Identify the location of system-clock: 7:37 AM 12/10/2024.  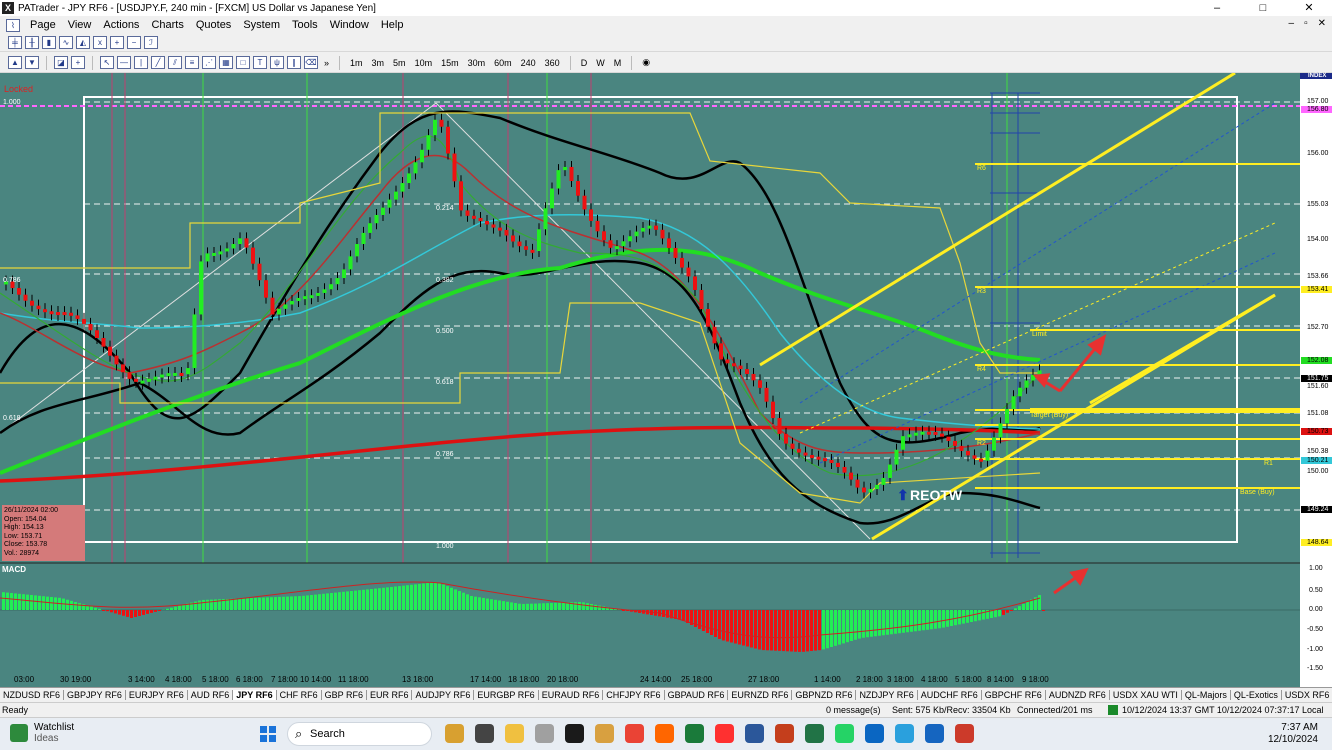
(1293, 734).